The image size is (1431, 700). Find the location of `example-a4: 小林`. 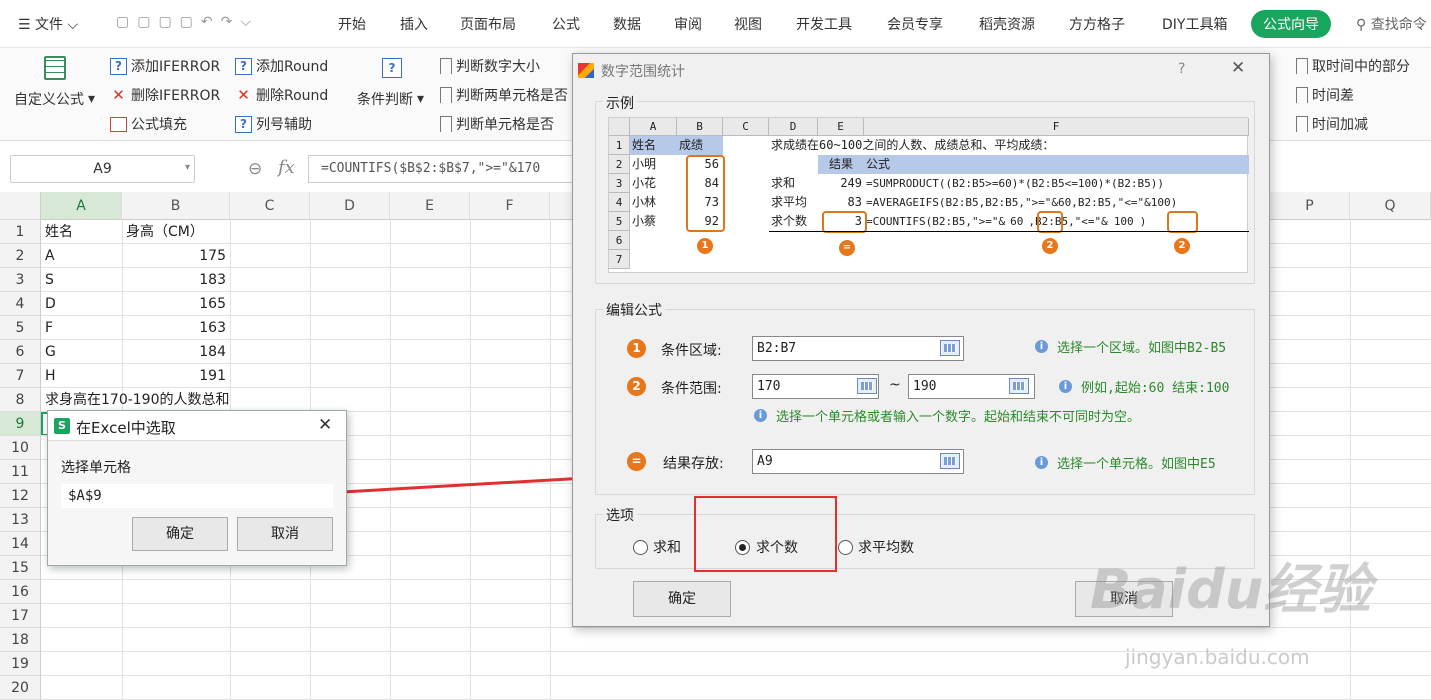

example-a4: 小林 is located at coordinates (644, 202).